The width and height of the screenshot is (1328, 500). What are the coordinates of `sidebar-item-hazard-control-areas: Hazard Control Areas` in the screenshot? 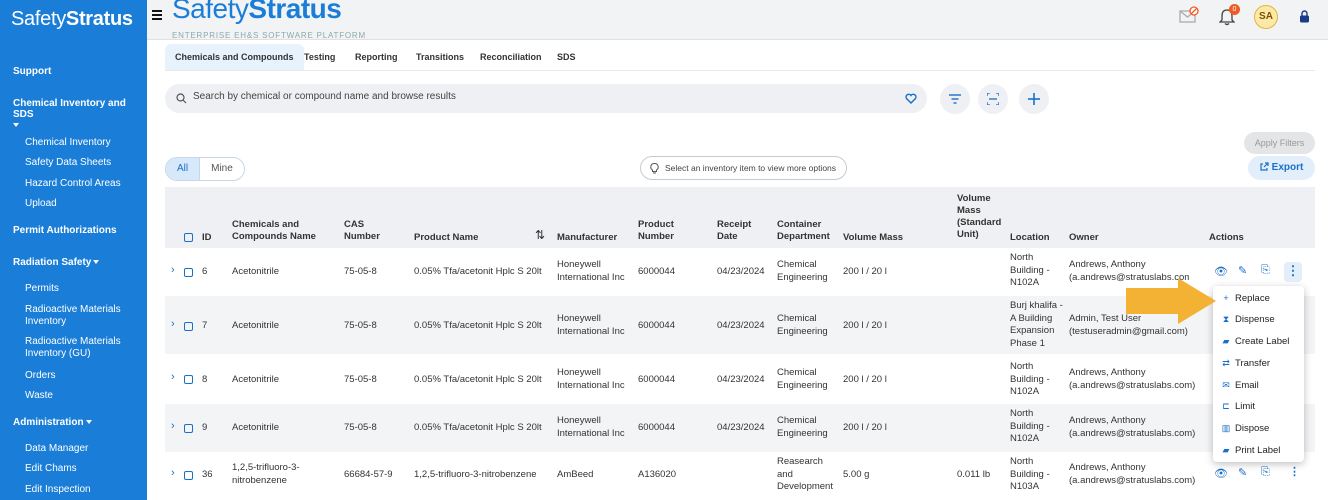 It's located at (84, 184).